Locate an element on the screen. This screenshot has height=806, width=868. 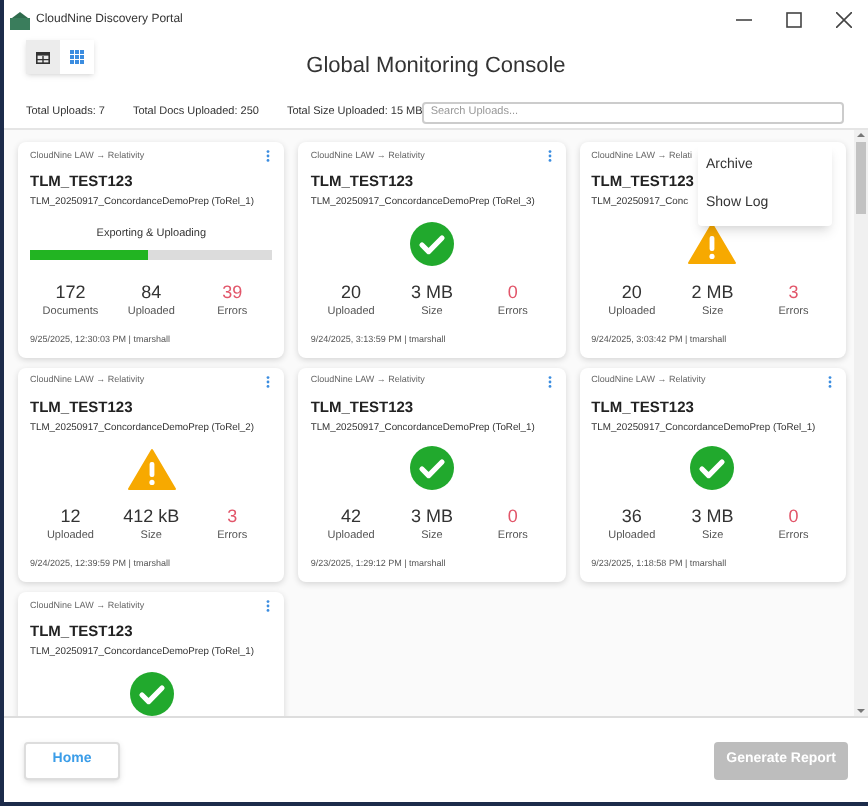
table-icon is located at coordinates (43, 57).